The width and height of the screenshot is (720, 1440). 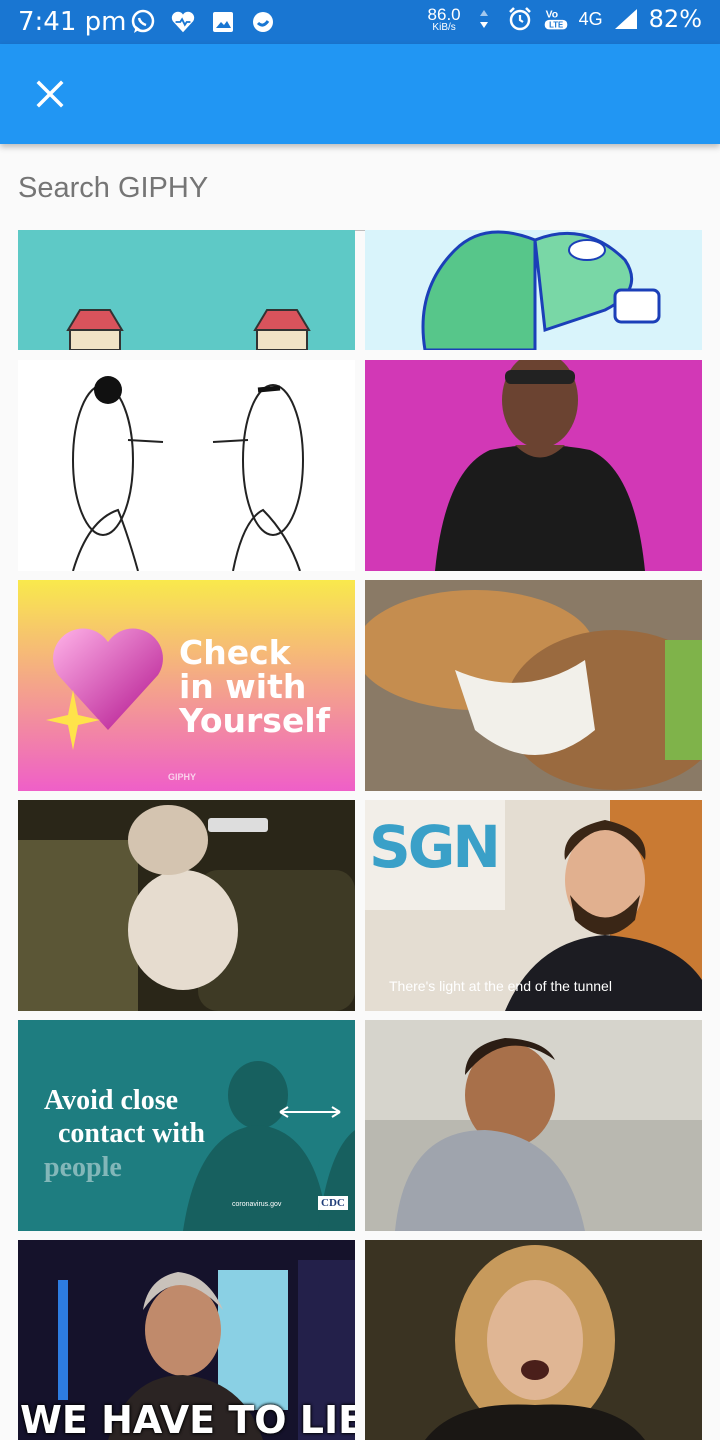 I want to click on gif-caption-line1: Check, so click(x=235, y=652).